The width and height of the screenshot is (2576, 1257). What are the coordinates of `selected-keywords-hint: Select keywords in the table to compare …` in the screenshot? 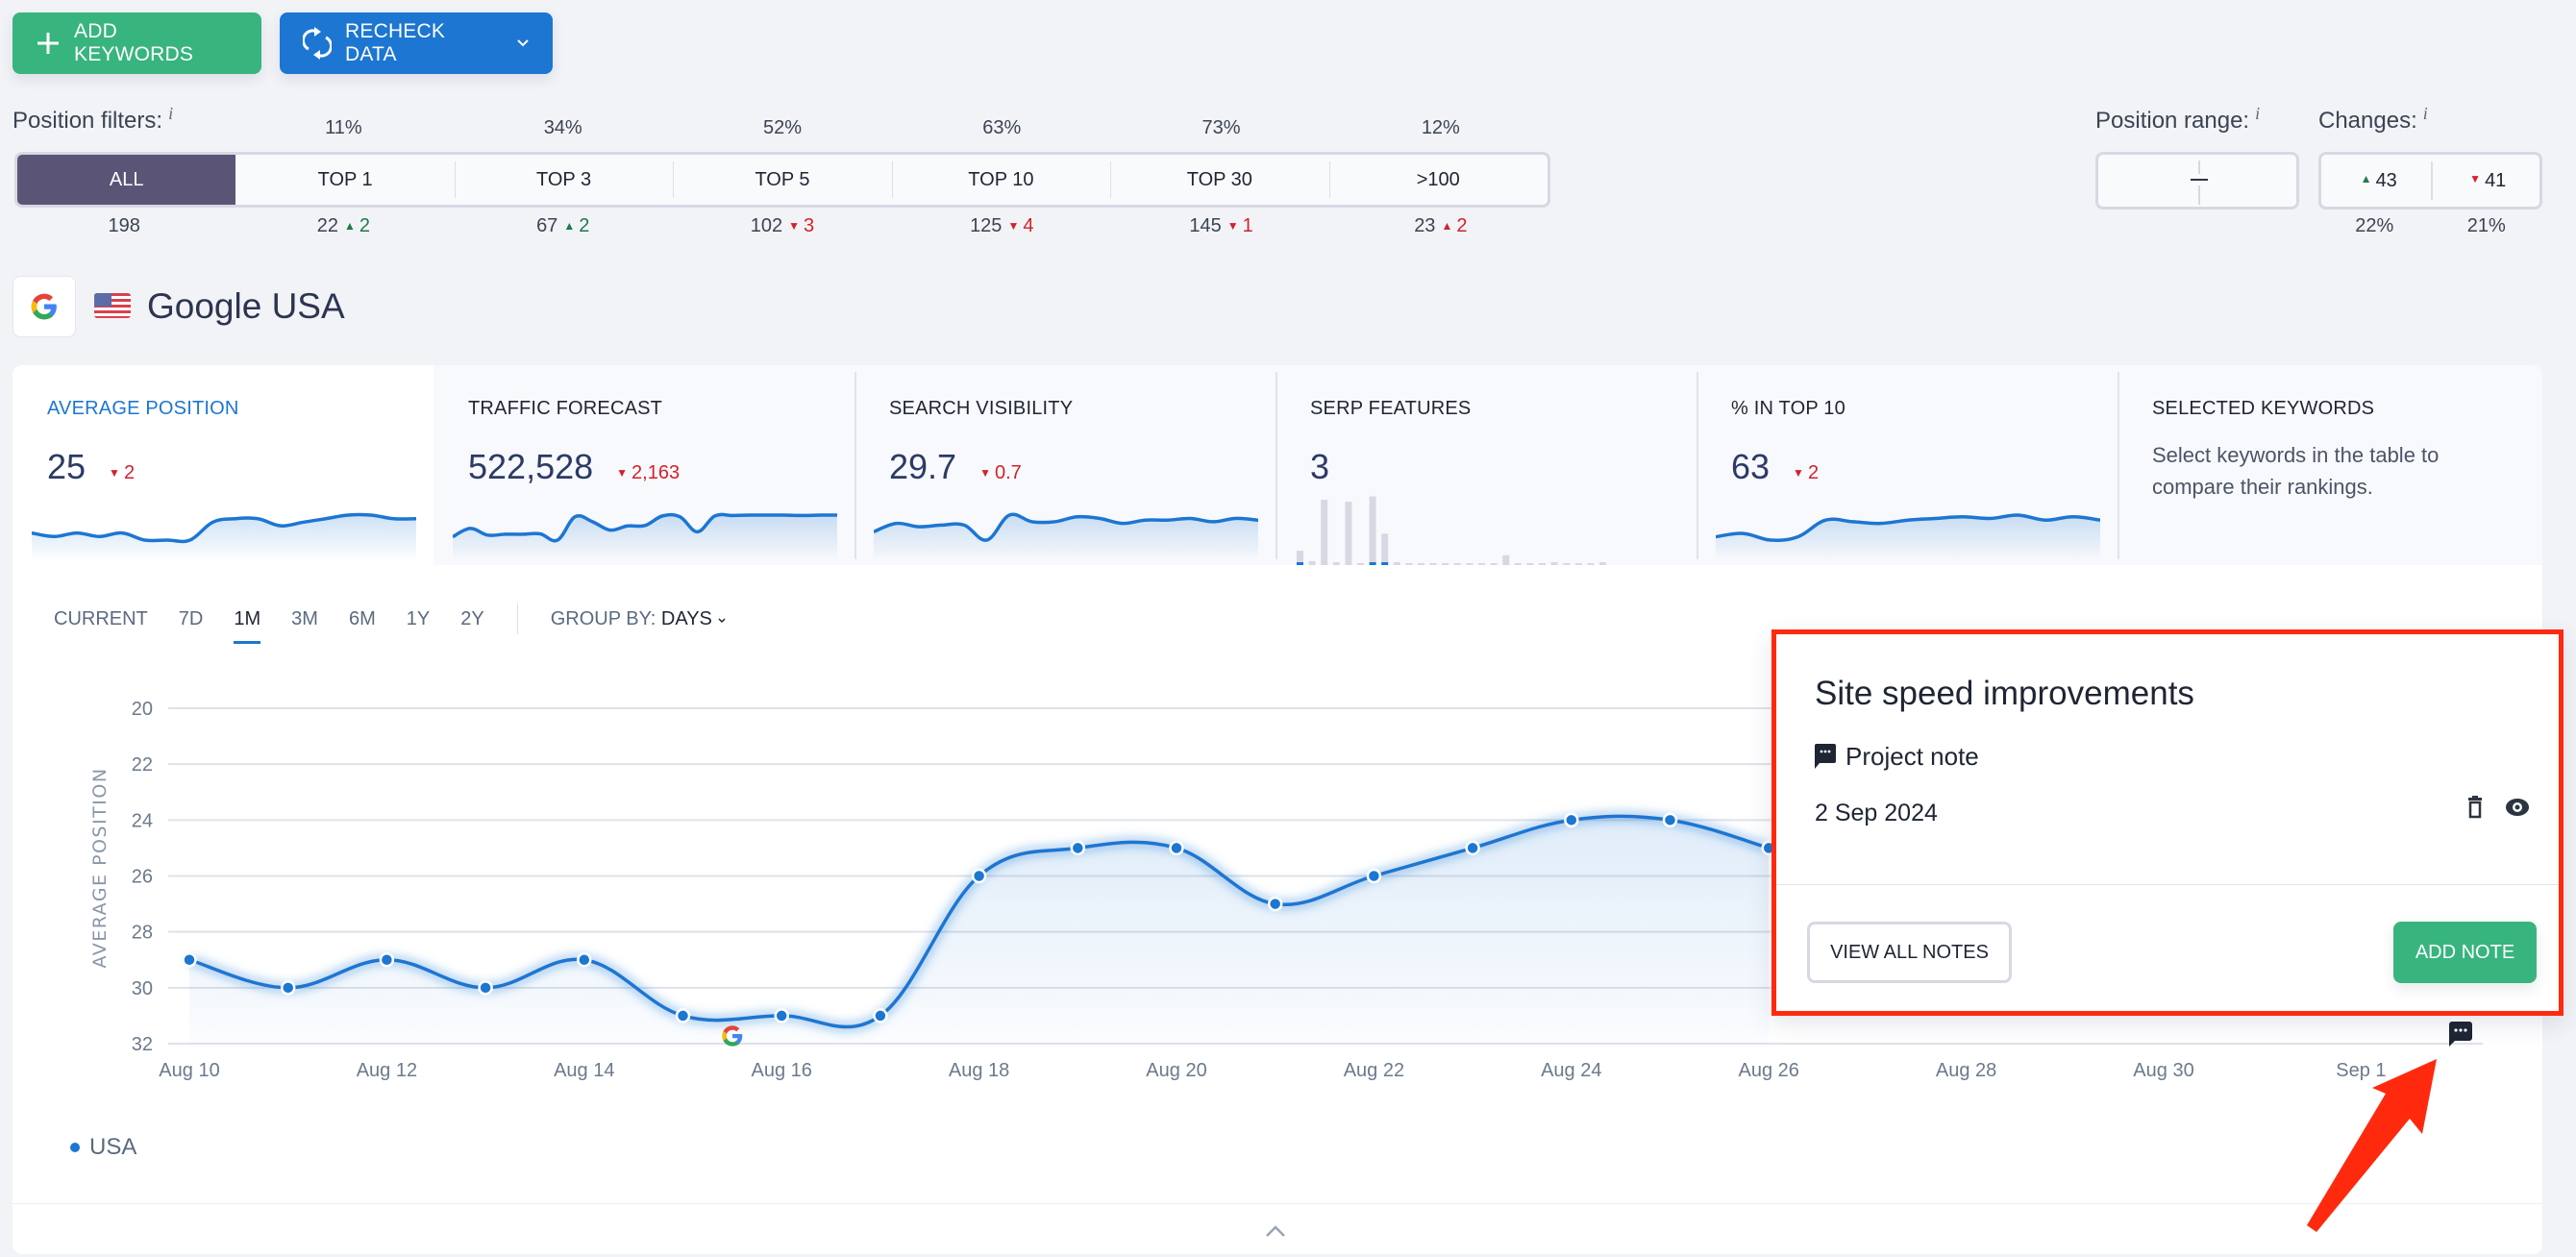 It's located at (2296, 471).